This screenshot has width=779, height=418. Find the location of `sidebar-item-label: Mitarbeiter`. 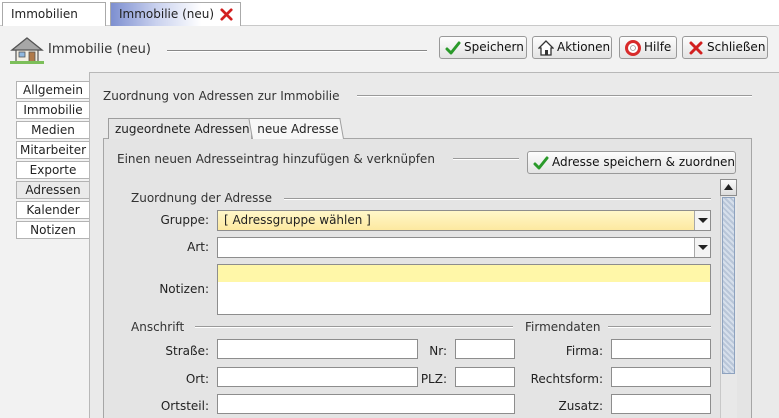

sidebar-item-label: Mitarbeiter is located at coordinates (53, 150).